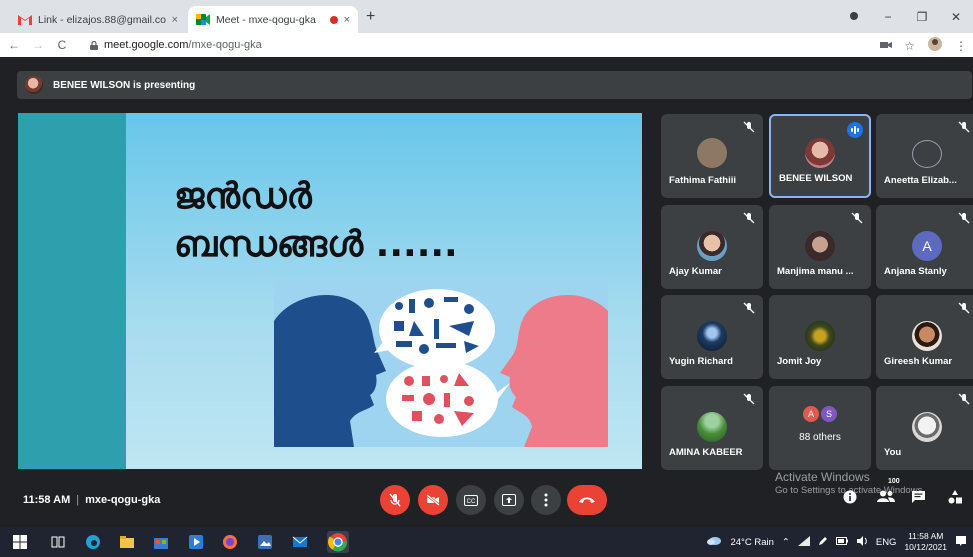 This screenshot has height=557, width=973. I want to click on participant-tile: Ajay Kumar, so click(712, 247).